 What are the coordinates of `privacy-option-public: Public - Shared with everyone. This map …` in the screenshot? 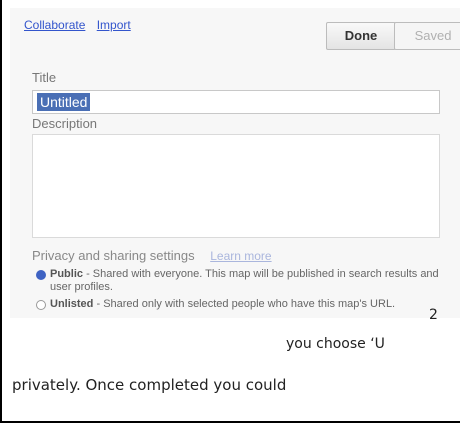 It's located at (241, 281).